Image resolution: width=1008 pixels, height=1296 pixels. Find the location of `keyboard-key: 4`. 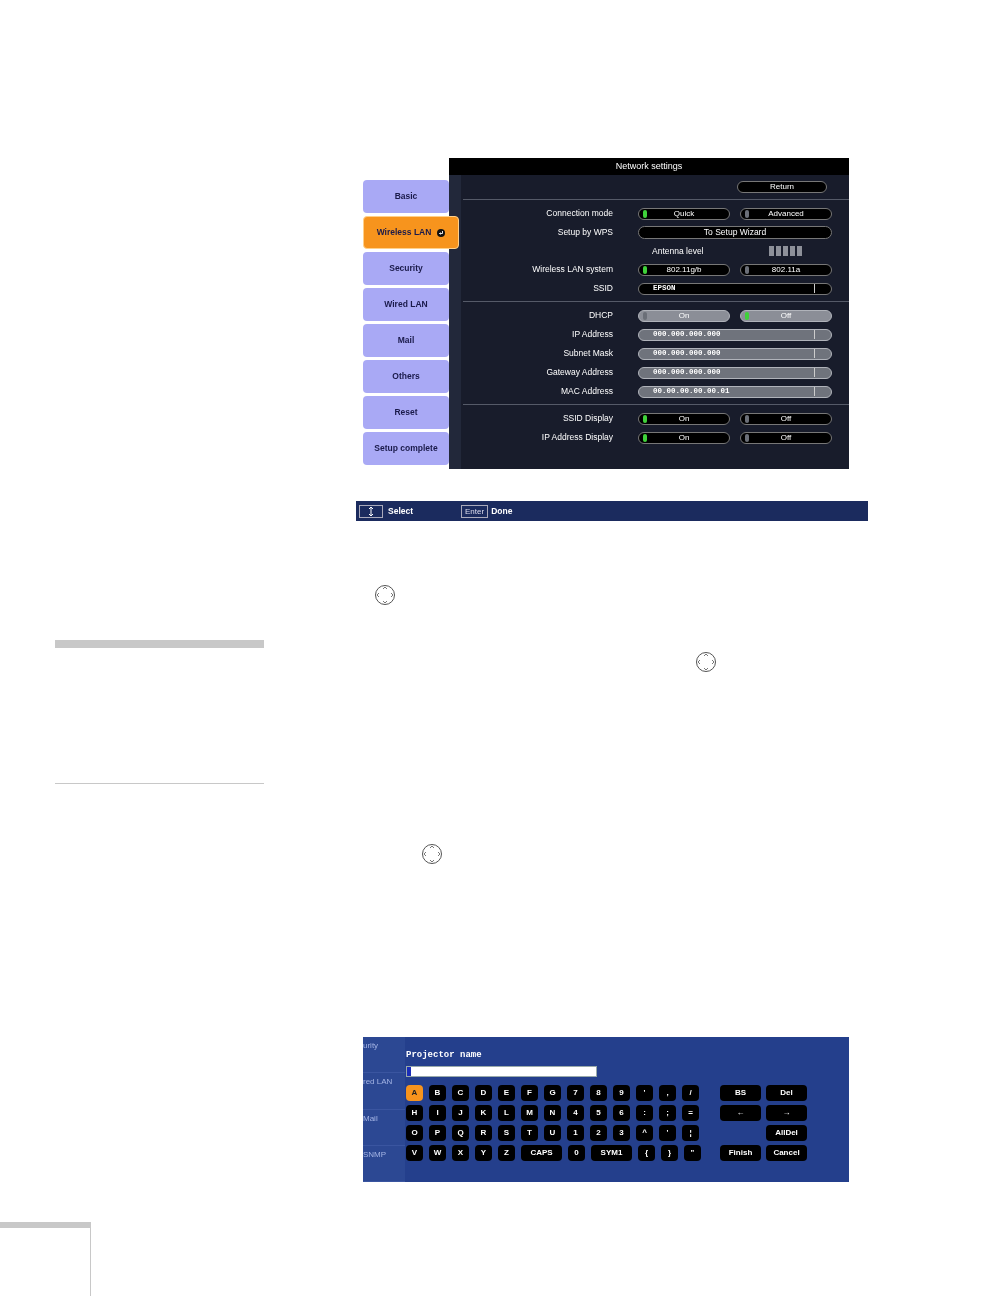

keyboard-key: 4 is located at coordinates (575, 1112).